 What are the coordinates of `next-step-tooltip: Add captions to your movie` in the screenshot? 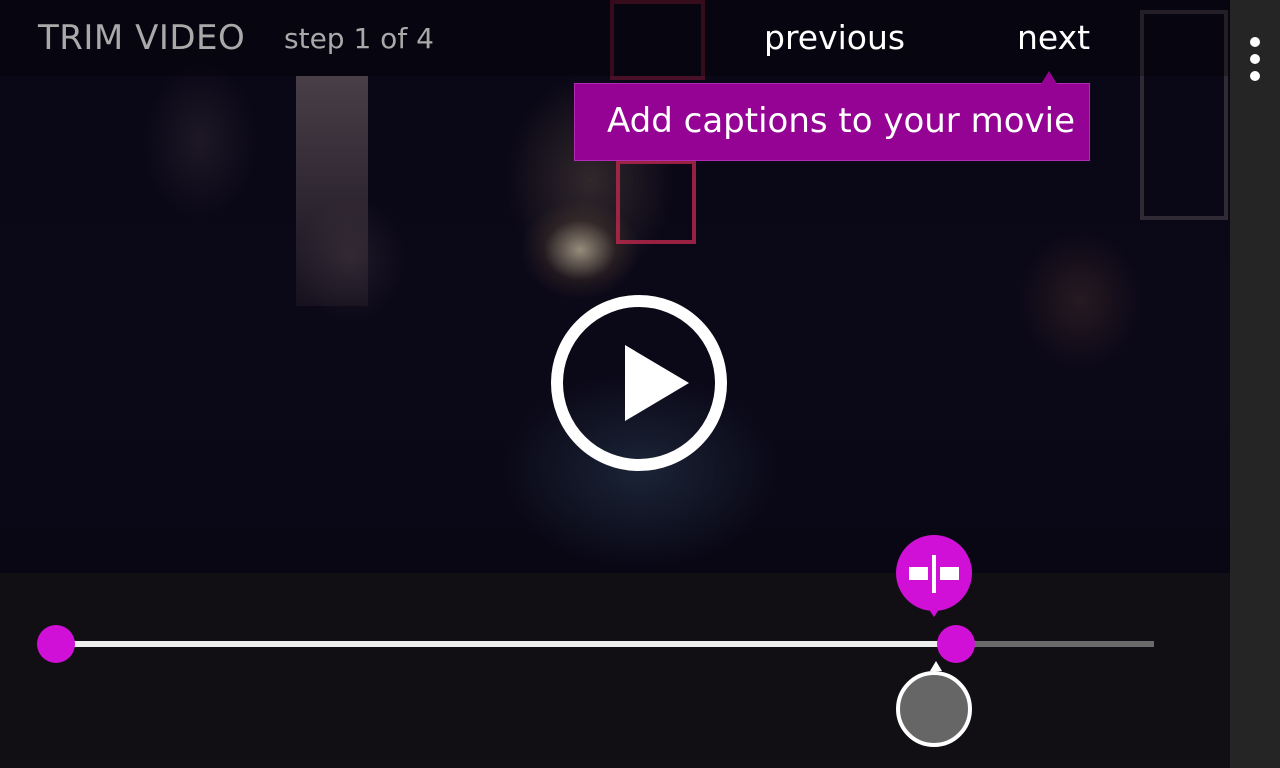 It's located at (832, 116).